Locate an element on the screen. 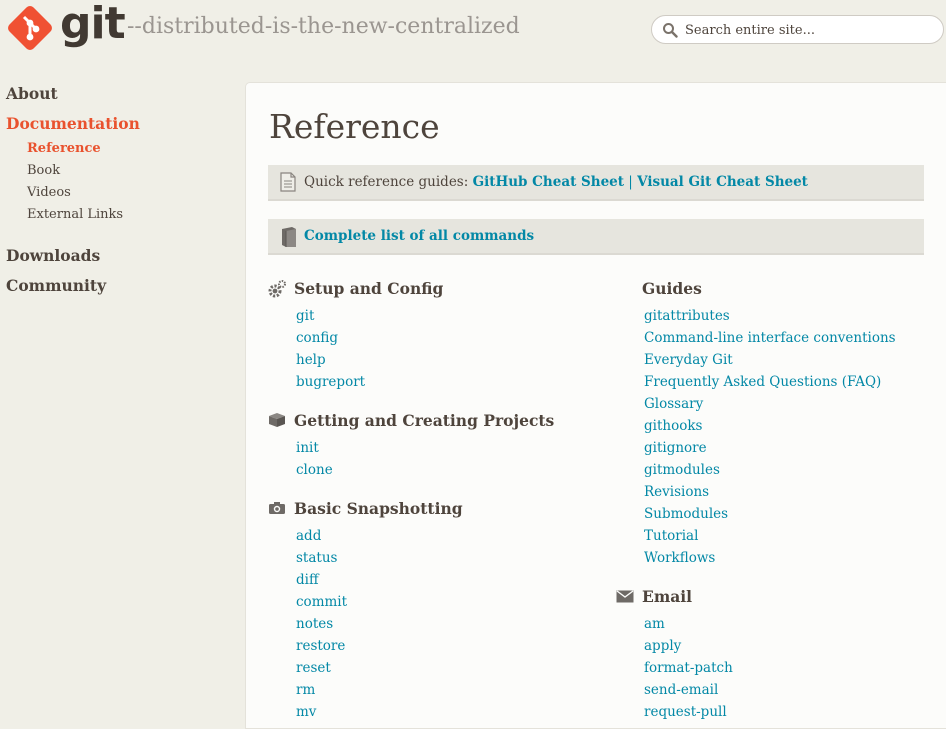 The width and height of the screenshot is (946, 729). sidebar-item-videos: Videos is located at coordinates (49, 192).